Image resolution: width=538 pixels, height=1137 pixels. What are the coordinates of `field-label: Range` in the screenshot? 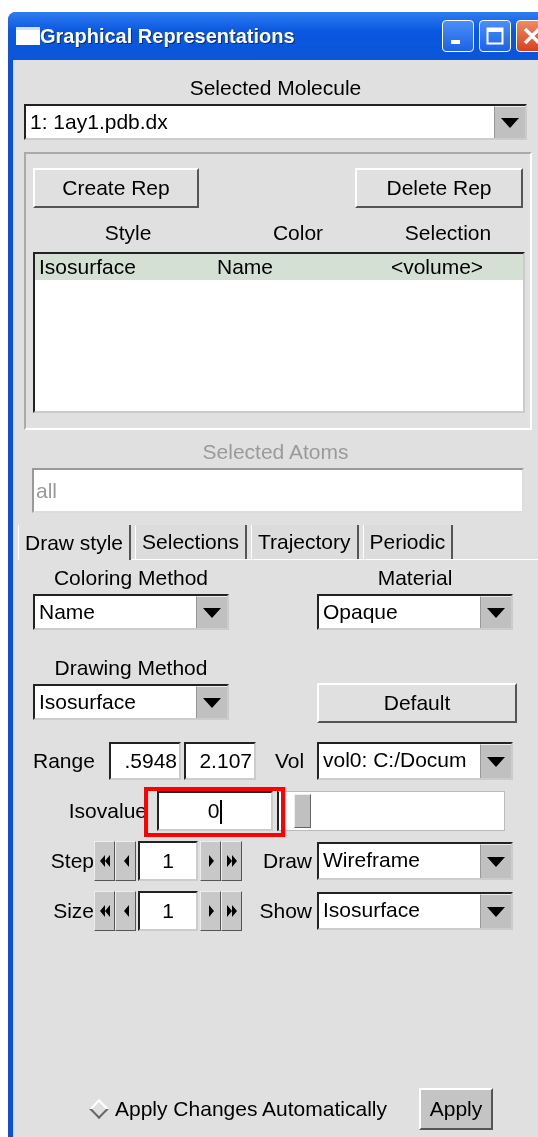 It's located at (64, 761).